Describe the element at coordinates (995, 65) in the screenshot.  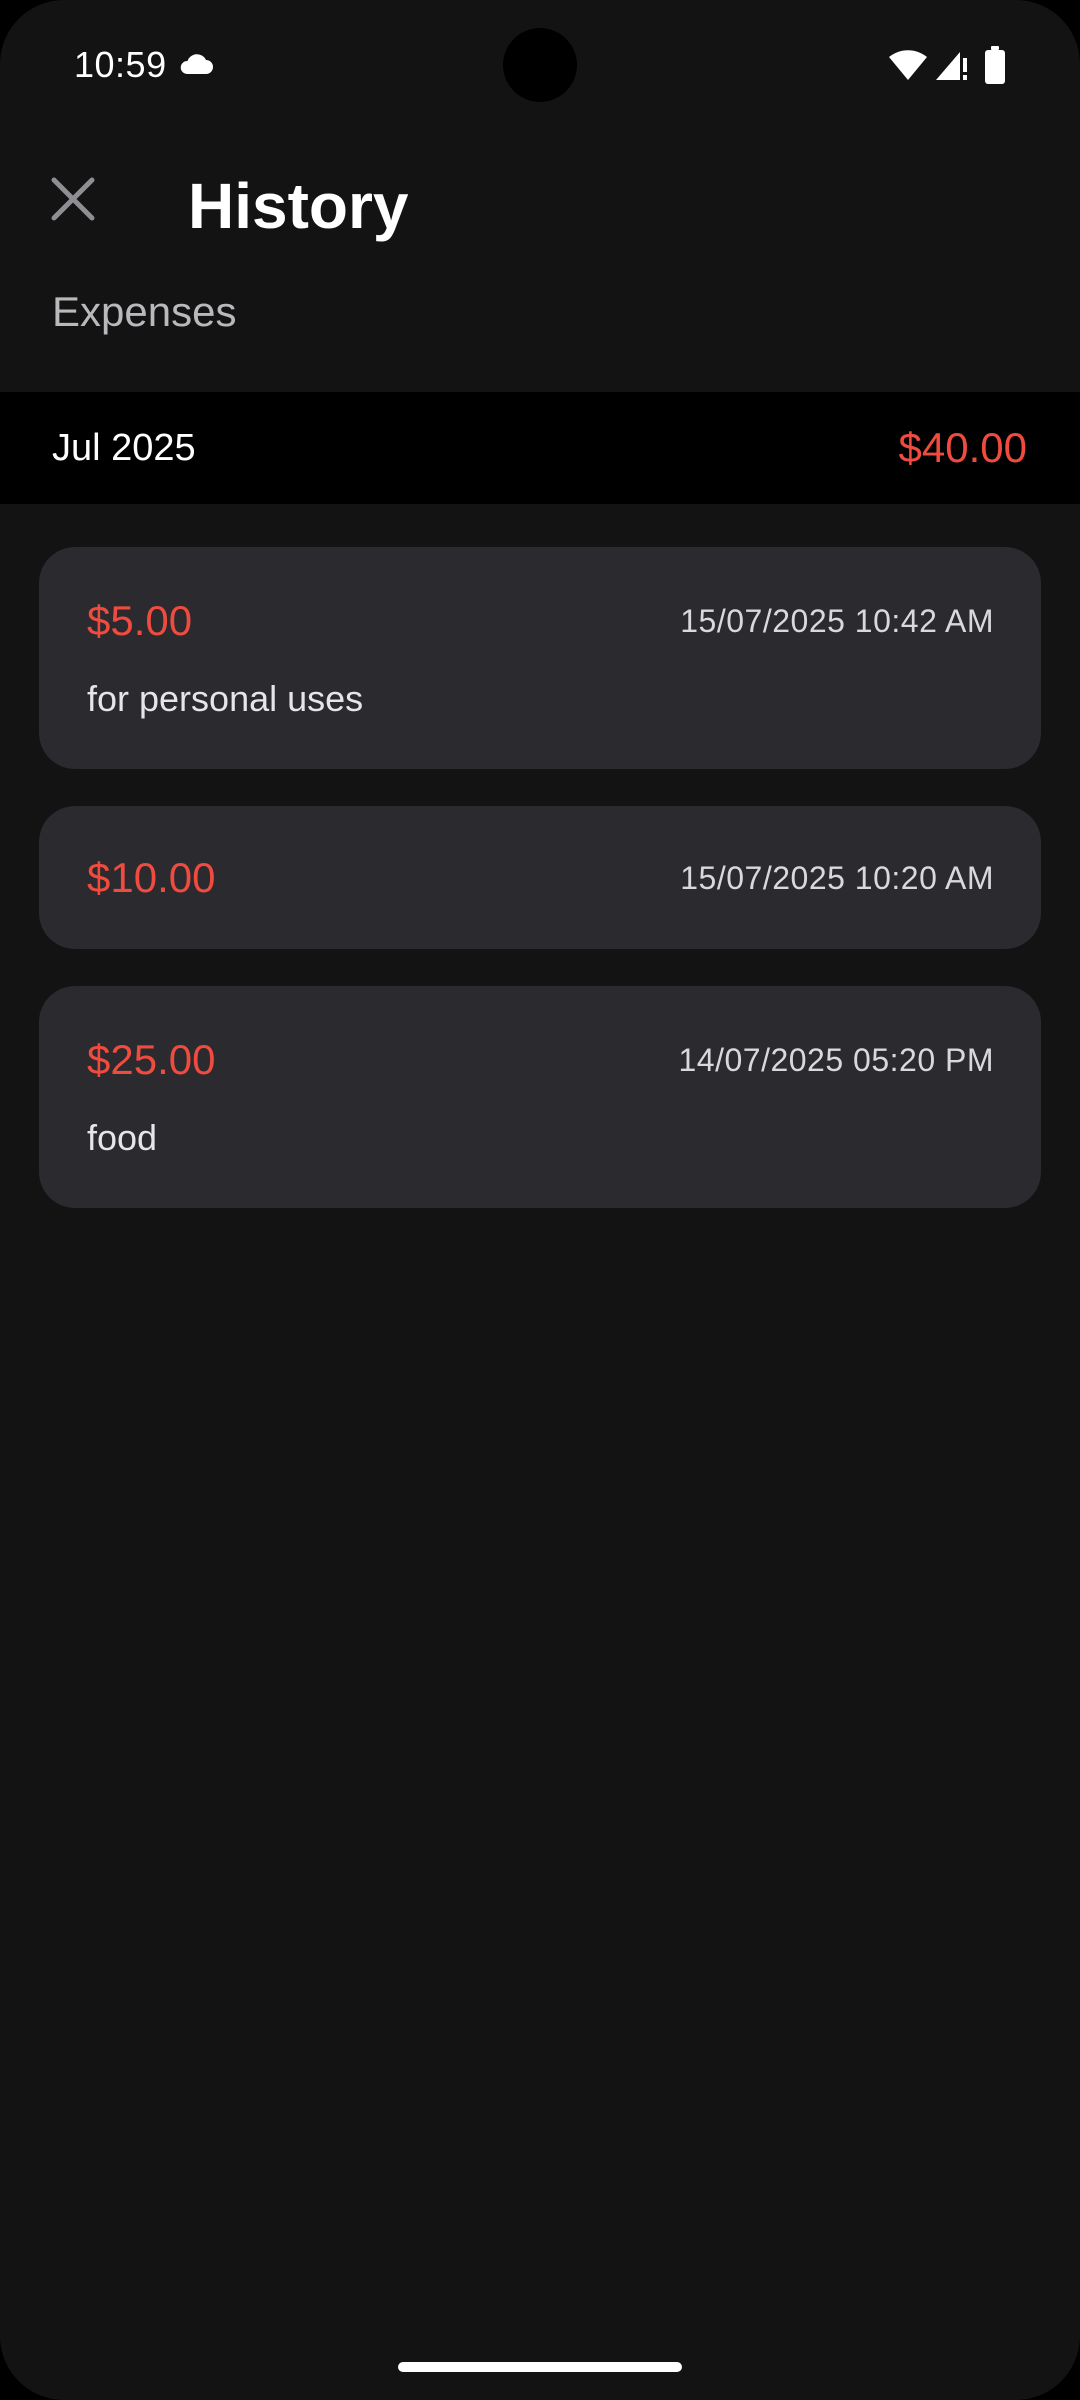
I see `battery-icon` at that location.